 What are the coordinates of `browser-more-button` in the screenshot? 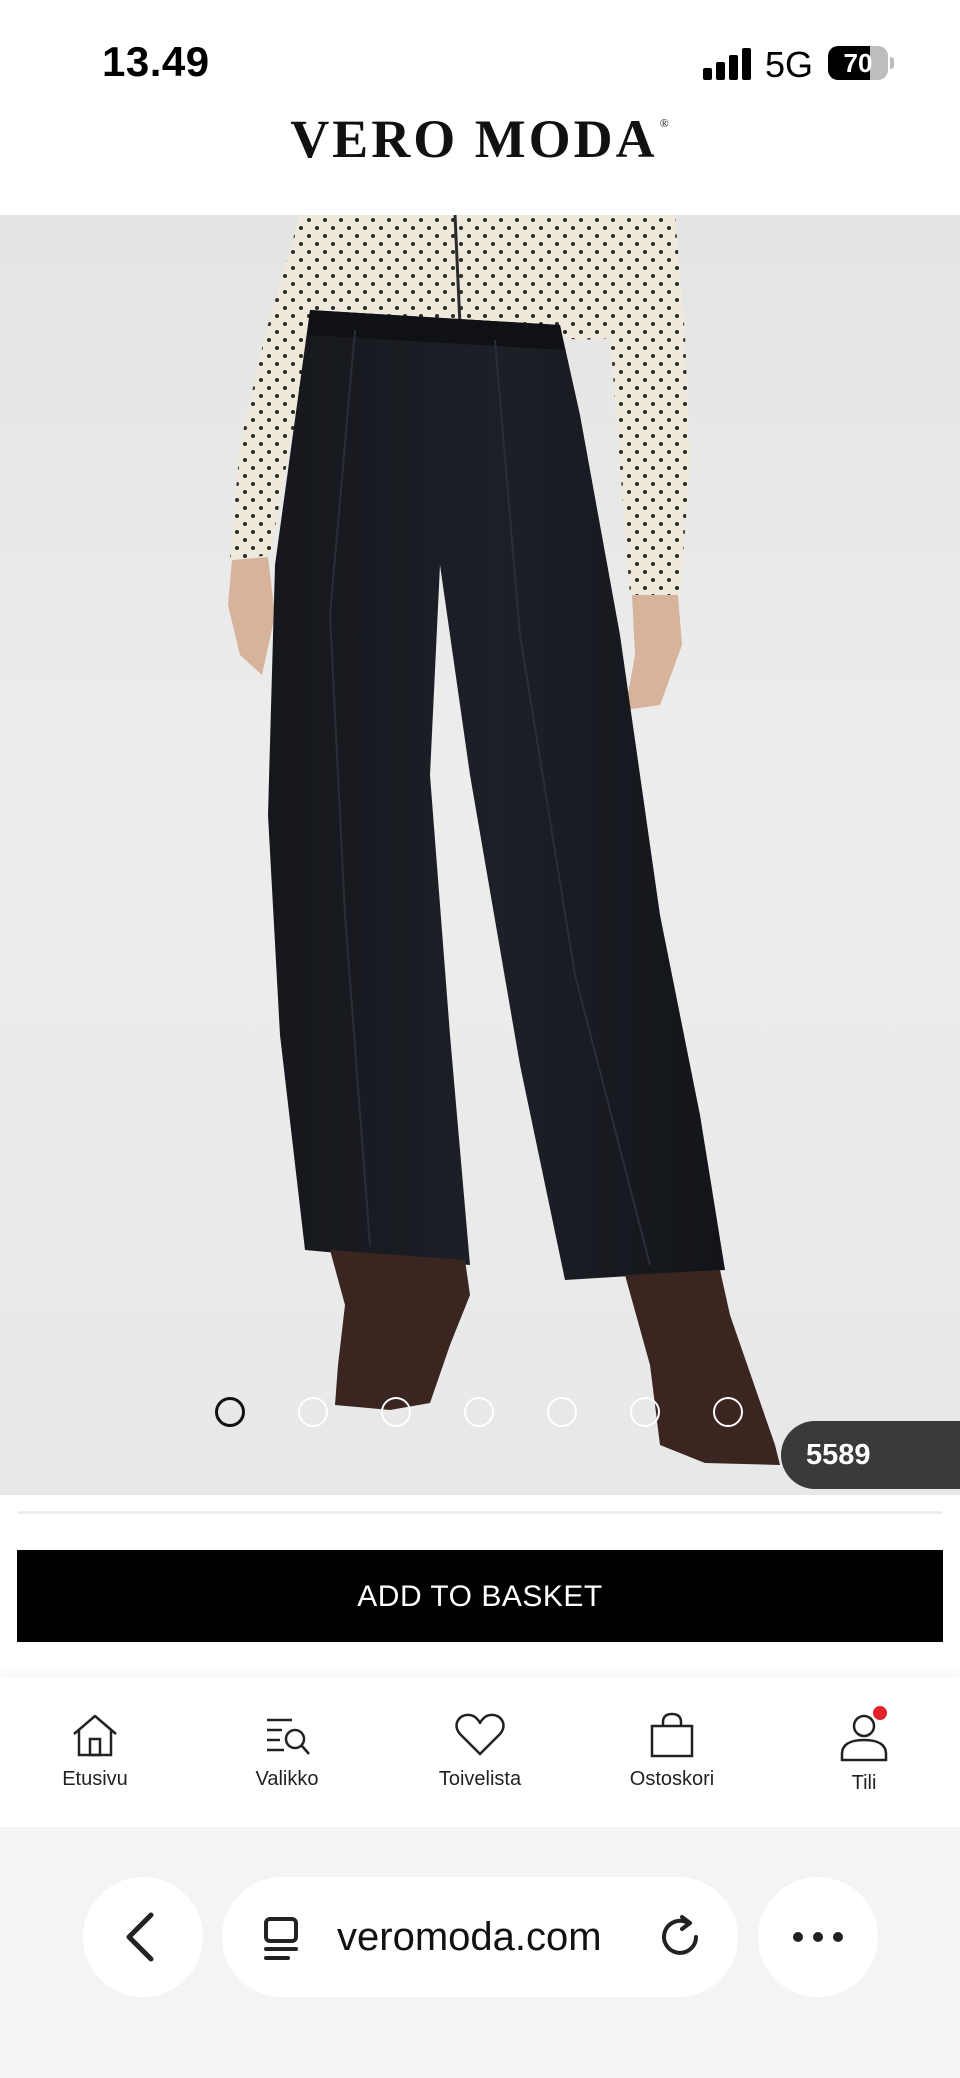 It's located at (818, 1937).